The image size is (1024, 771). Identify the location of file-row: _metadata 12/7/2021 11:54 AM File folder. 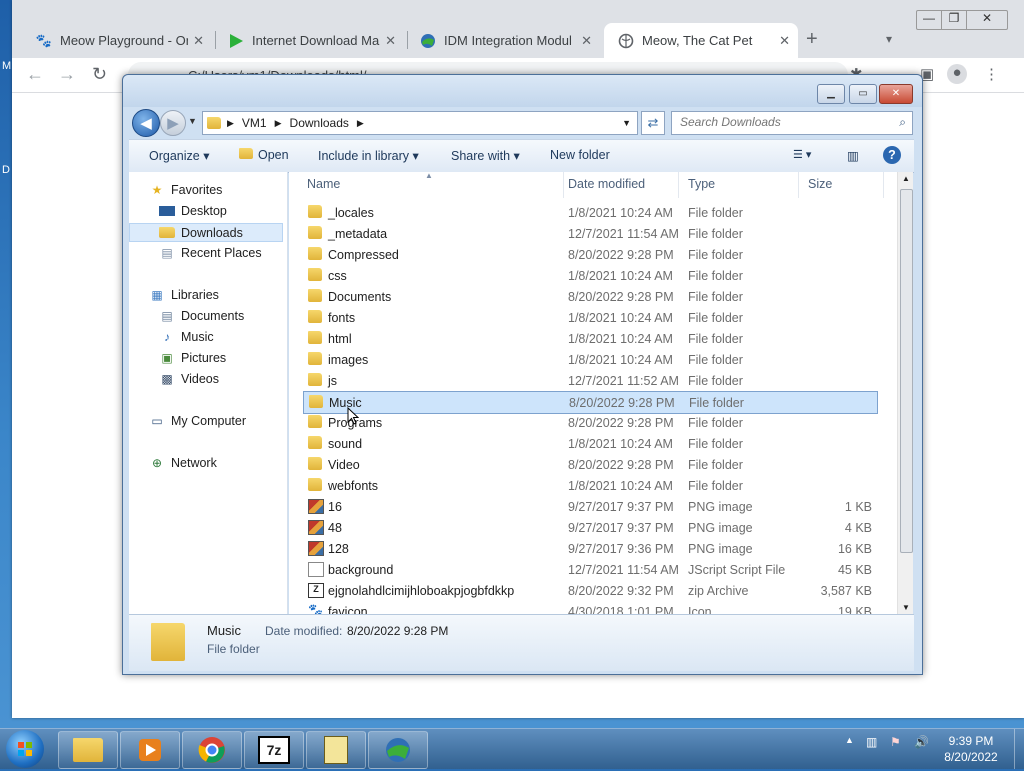
(589, 233).